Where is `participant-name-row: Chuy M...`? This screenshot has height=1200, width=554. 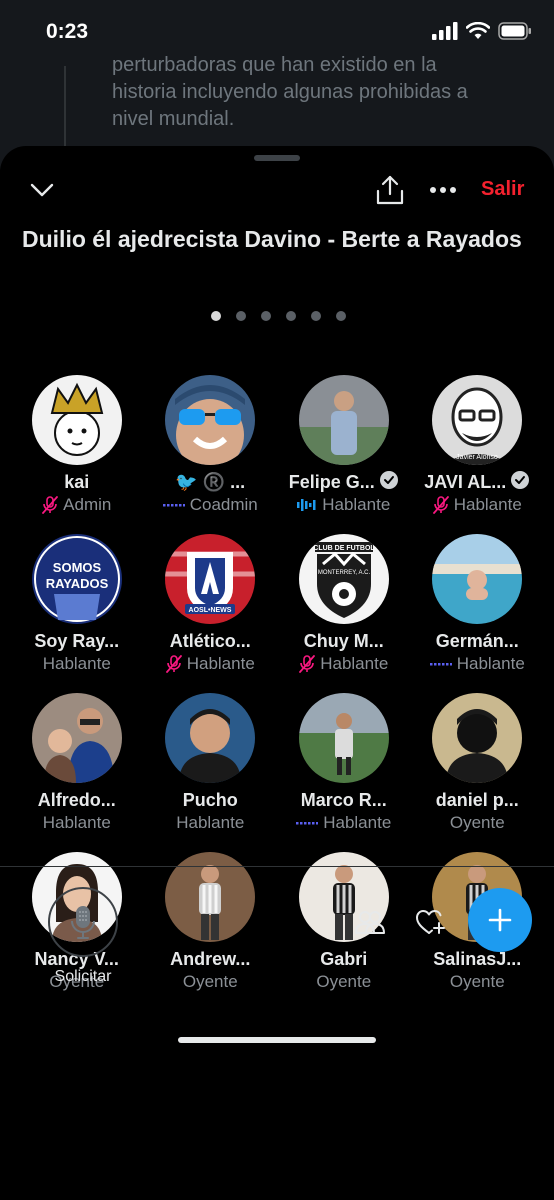
participant-name-row: Chuy M... is located at coordinates (344, 641).